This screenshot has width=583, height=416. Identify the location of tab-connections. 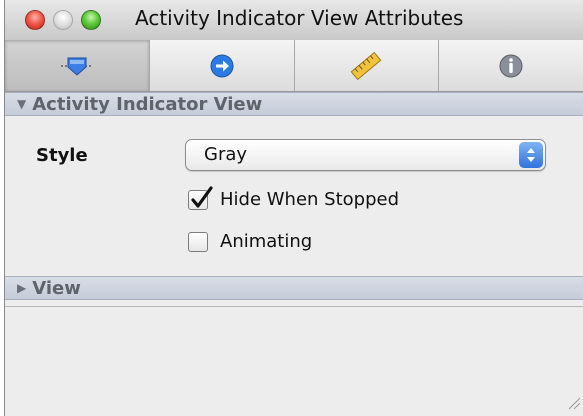
(222, 65).